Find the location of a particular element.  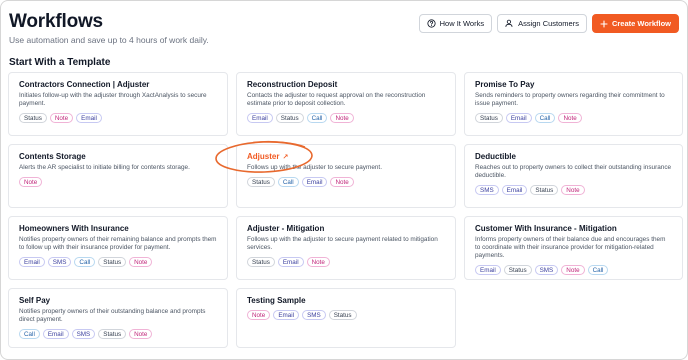

template-card-title: Customer With Insurance - Mitigation is located at coordinates (573, 228).